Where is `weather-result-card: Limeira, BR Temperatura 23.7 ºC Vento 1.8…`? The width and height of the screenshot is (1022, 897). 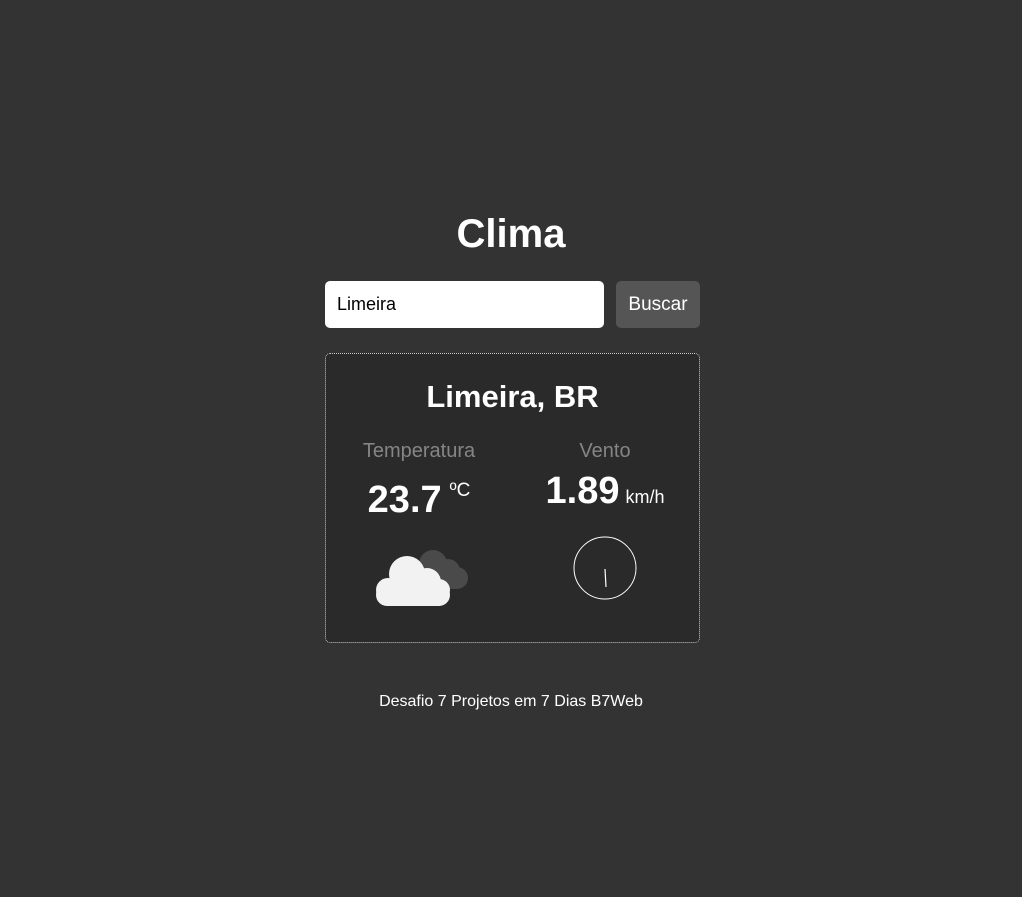 weather-result-card: Limeira, BR Temperatura 23.7 ºC Vento 1.8… is located at coordinates (512, 498).